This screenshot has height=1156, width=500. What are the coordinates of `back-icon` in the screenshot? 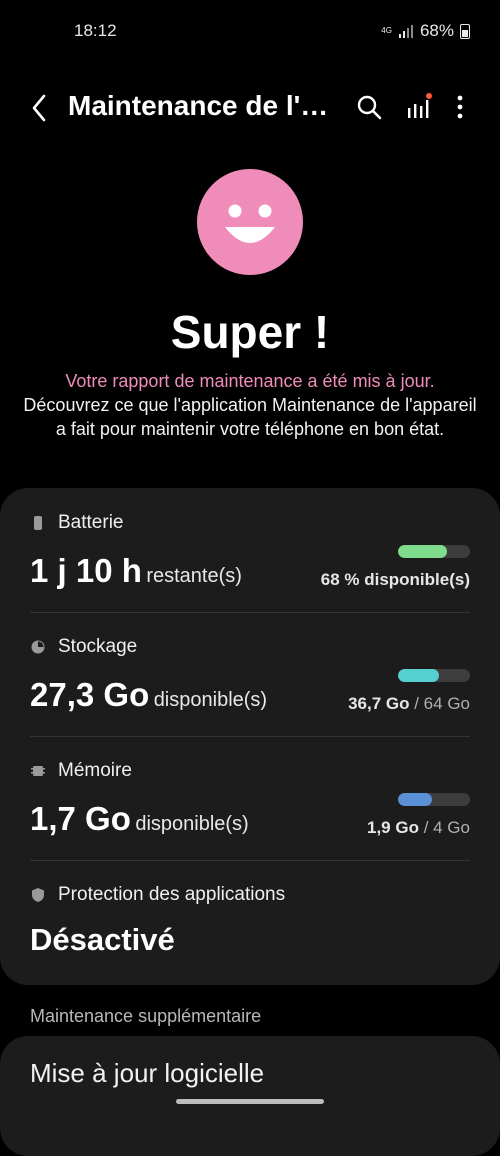 It's located at (40, 108).